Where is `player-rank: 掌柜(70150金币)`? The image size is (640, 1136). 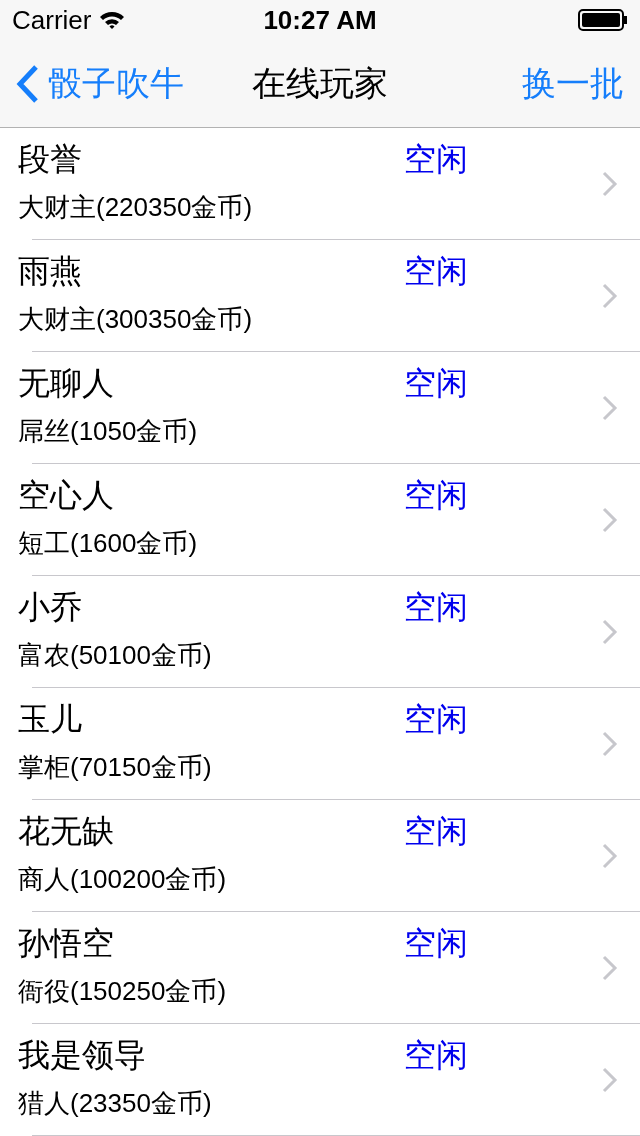
player-rank: 掌柜(70150金币) is located at coordinates (115, 767).